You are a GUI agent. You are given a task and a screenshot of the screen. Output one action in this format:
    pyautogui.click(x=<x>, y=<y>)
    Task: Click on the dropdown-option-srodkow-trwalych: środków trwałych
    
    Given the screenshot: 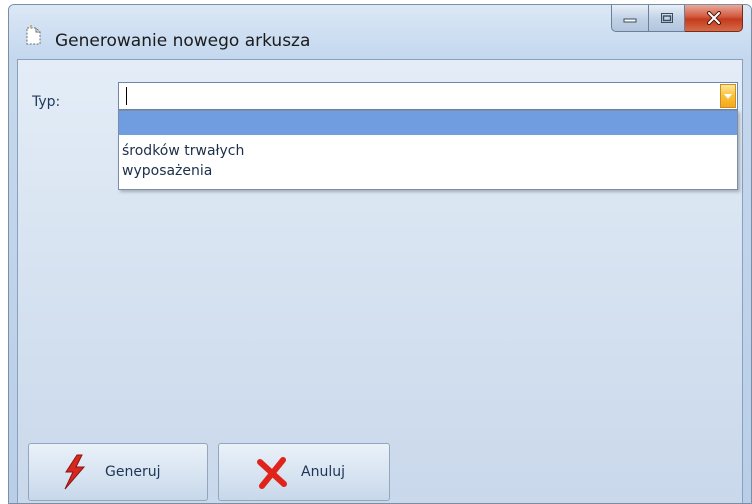 What is the action you would take?
    pyautogui.click(x=428, y=151)
    